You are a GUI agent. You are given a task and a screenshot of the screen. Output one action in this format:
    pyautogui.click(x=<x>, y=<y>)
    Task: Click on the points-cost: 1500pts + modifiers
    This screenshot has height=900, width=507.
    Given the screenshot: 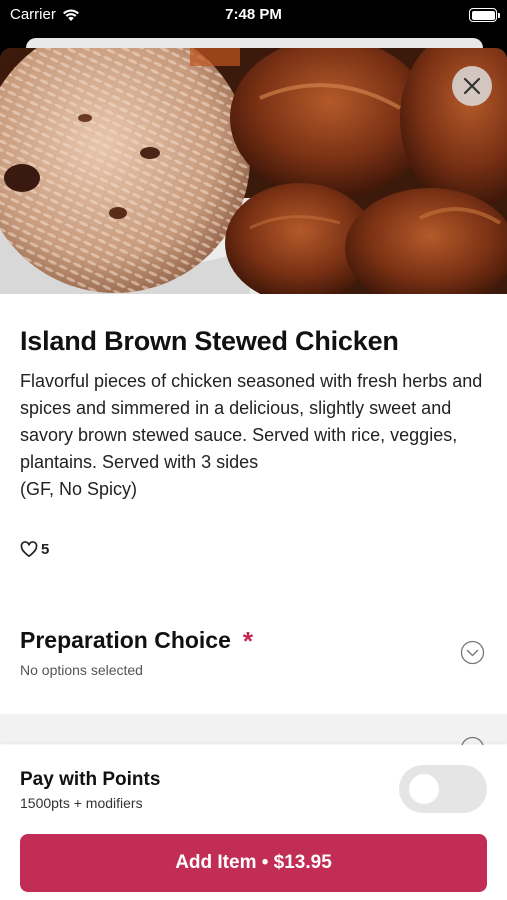 What is the action you would take?
    pyautogui.click(x=81, y=803)
    